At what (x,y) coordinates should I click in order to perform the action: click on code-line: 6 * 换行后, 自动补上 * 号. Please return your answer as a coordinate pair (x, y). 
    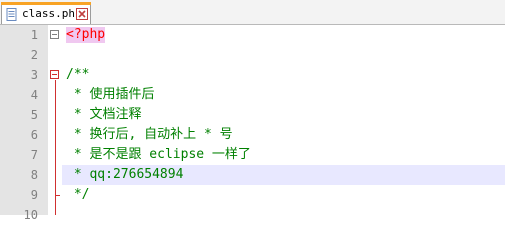
    Looking at the image, I should click on (252, 135).